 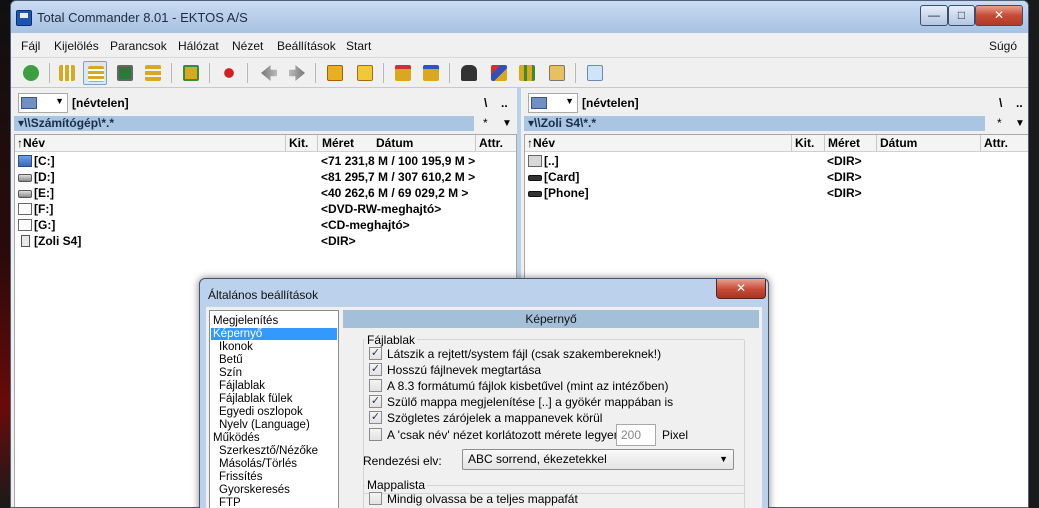 What do you see at coordinates (598, 459) in the screenshot?
I see `sort-method-select: ABC sorrend, ékezetekkel ▼` at bounding box center [598, 459].